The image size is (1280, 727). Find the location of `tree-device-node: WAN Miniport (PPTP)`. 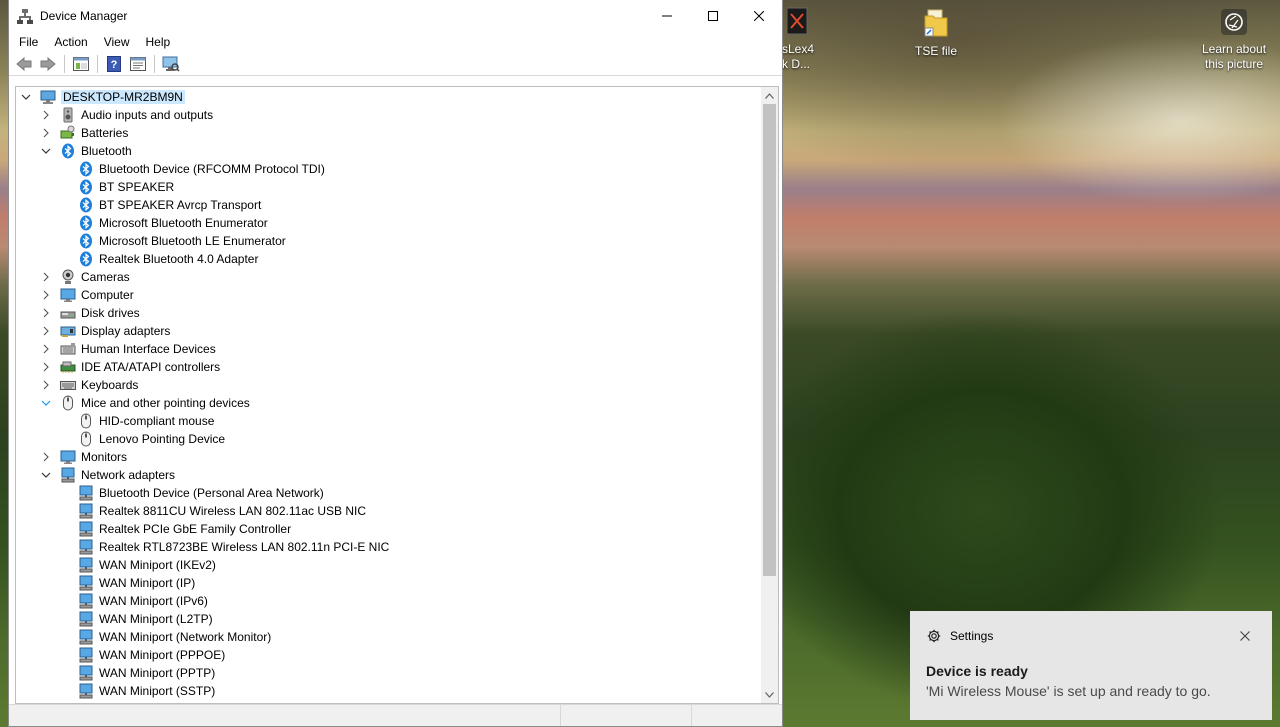

tree-device-node: WAN Miniport (PPTP) is located at coordinates (146, 673).